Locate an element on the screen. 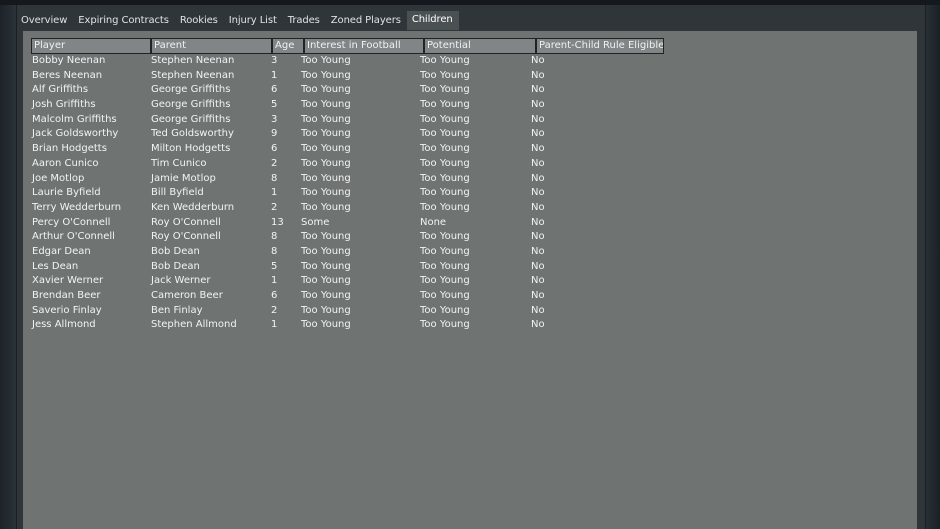 The width and height of the screenshot is (940, 529). right-edge is located at coordinates (932, 264).